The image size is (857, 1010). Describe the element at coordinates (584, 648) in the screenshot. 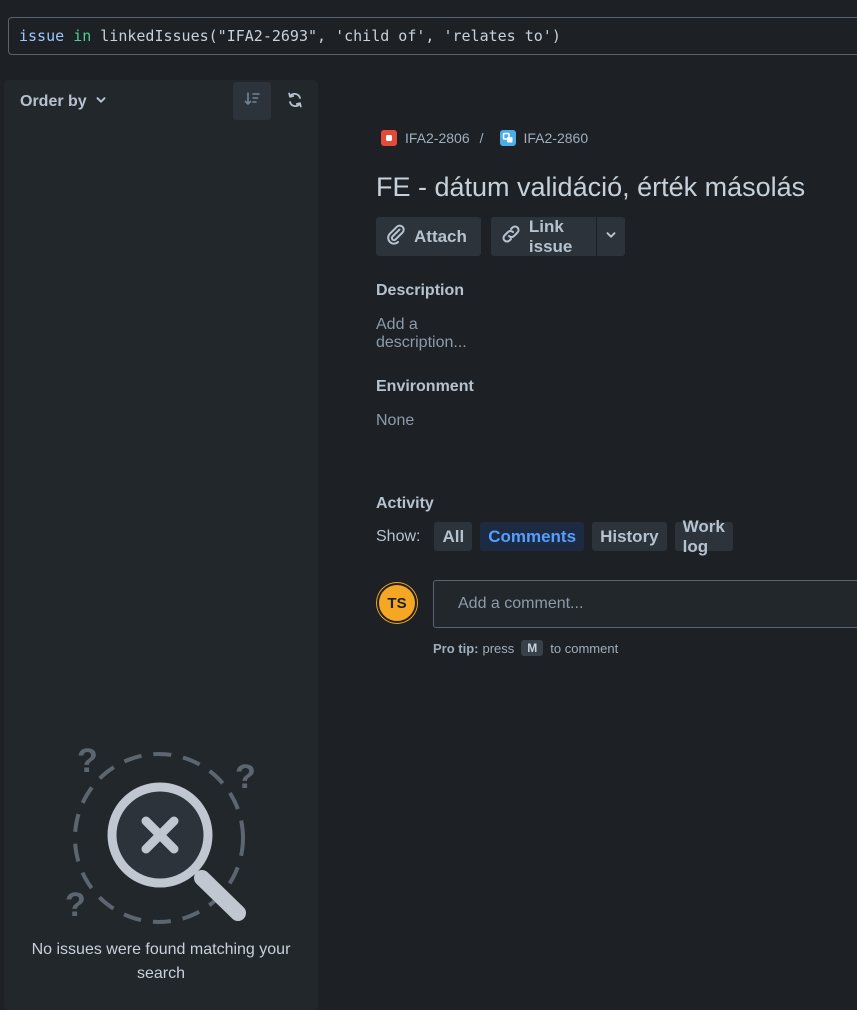

I see `pro-tip-suffix: to comment` at that location.